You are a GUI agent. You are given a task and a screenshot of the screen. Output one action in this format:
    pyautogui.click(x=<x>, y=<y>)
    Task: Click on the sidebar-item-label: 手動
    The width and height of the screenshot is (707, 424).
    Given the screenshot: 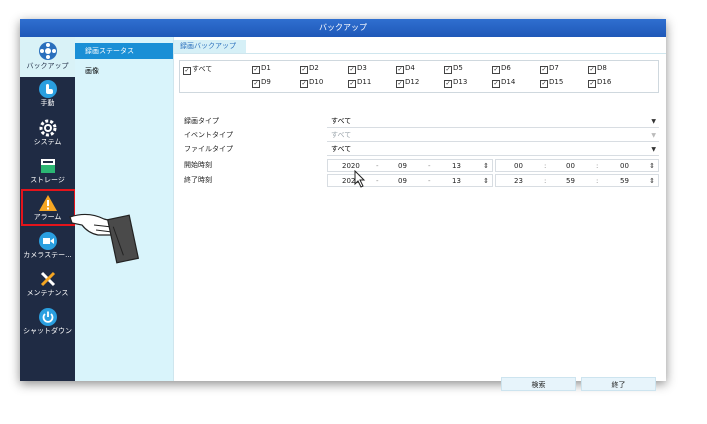 What is the action you would take?
    pyautogui.click(x=47, y=103)
    